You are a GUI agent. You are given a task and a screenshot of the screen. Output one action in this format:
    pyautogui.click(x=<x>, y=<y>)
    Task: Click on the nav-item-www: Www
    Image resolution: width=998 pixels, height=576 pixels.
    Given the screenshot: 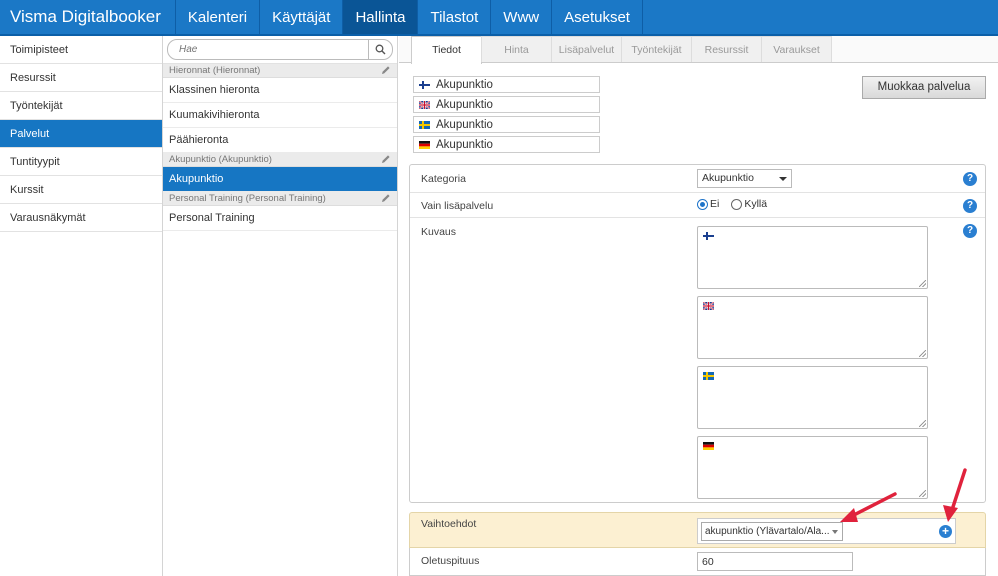 What is the action you would take?
    pyautogui.click(x=522, y=17)
    